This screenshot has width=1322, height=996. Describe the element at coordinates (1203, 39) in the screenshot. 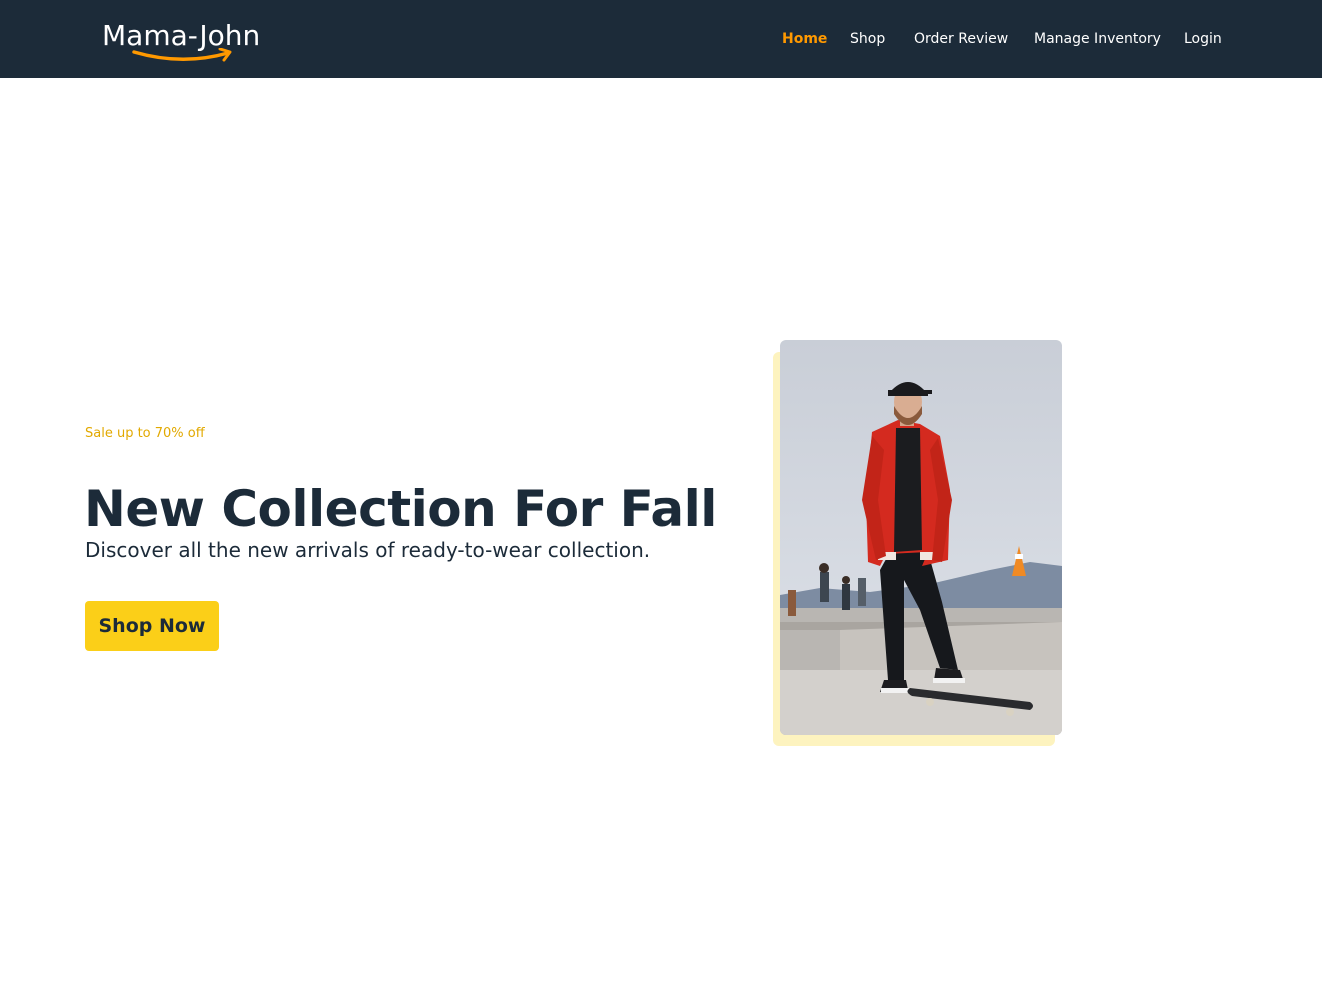

I see `nav-login-link: Login` at that location.